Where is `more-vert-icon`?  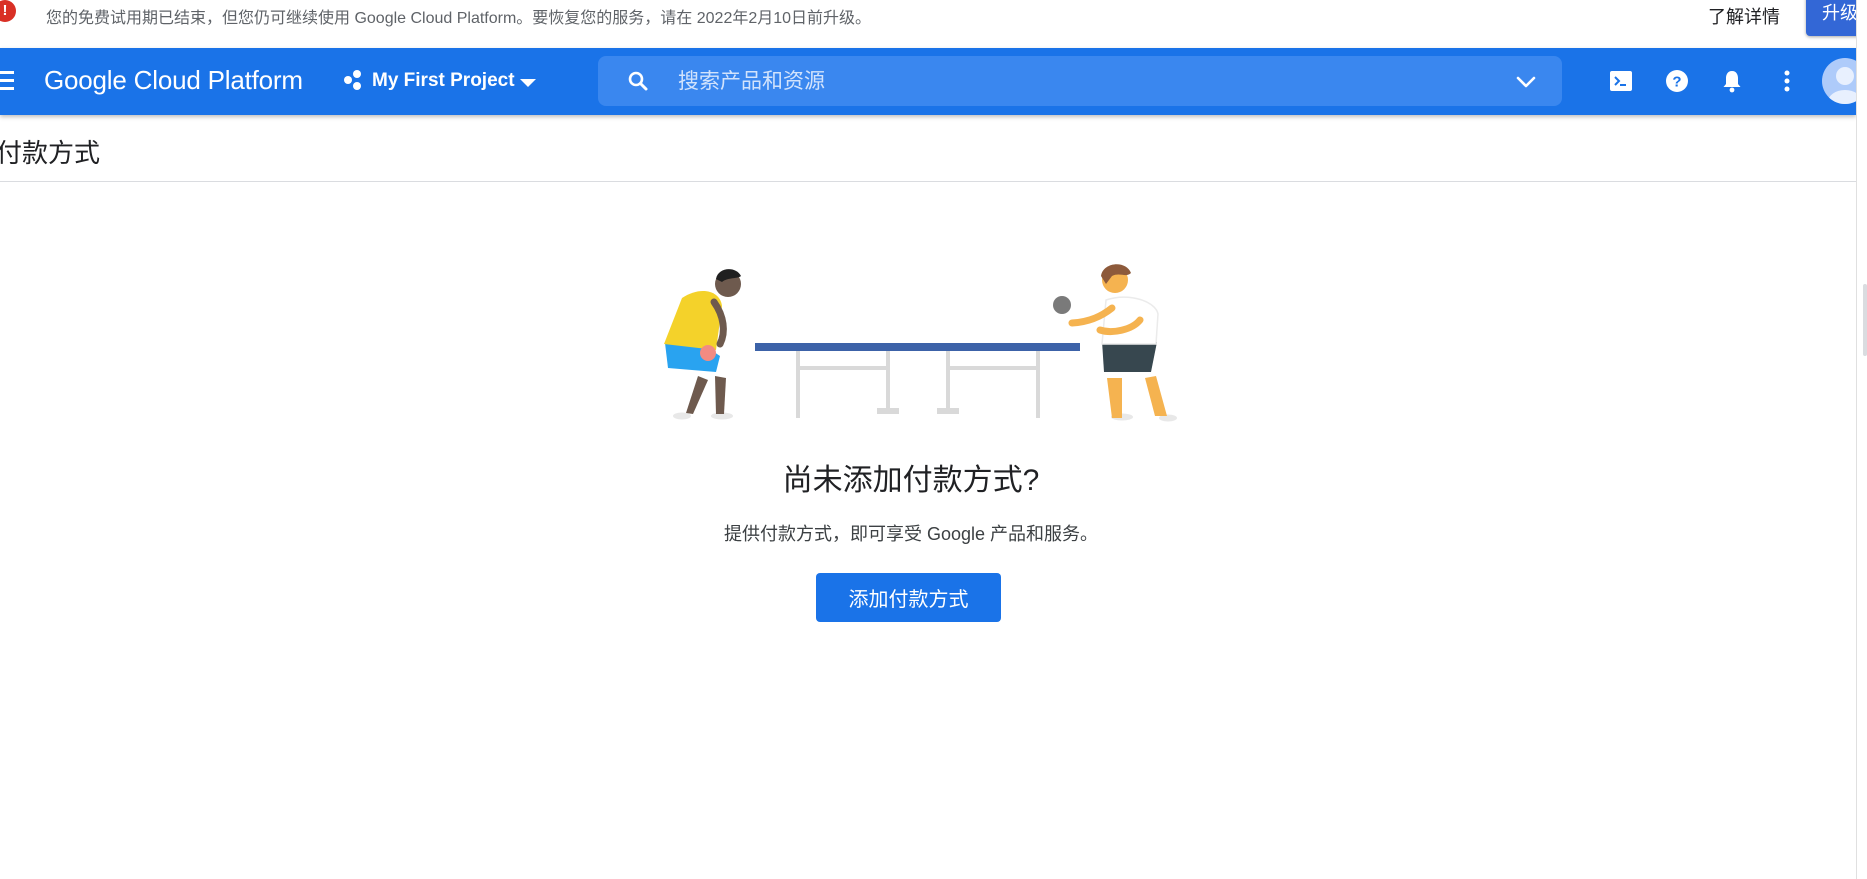
more-vert-icon is located at coordinates (1787, 81).